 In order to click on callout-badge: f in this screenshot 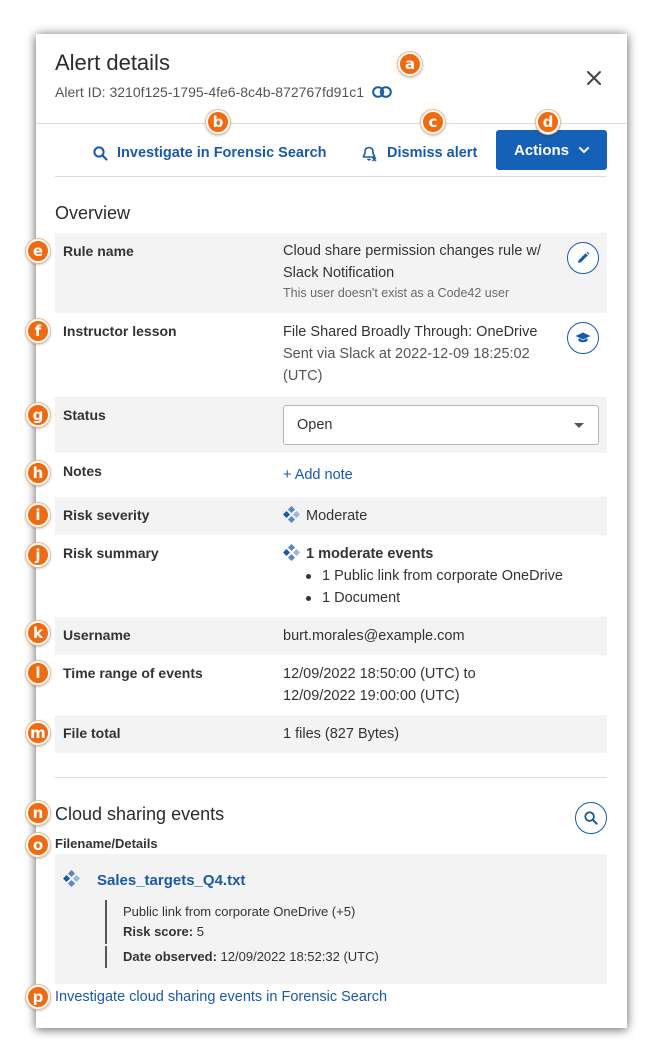, I will do `click(38, 331)`.